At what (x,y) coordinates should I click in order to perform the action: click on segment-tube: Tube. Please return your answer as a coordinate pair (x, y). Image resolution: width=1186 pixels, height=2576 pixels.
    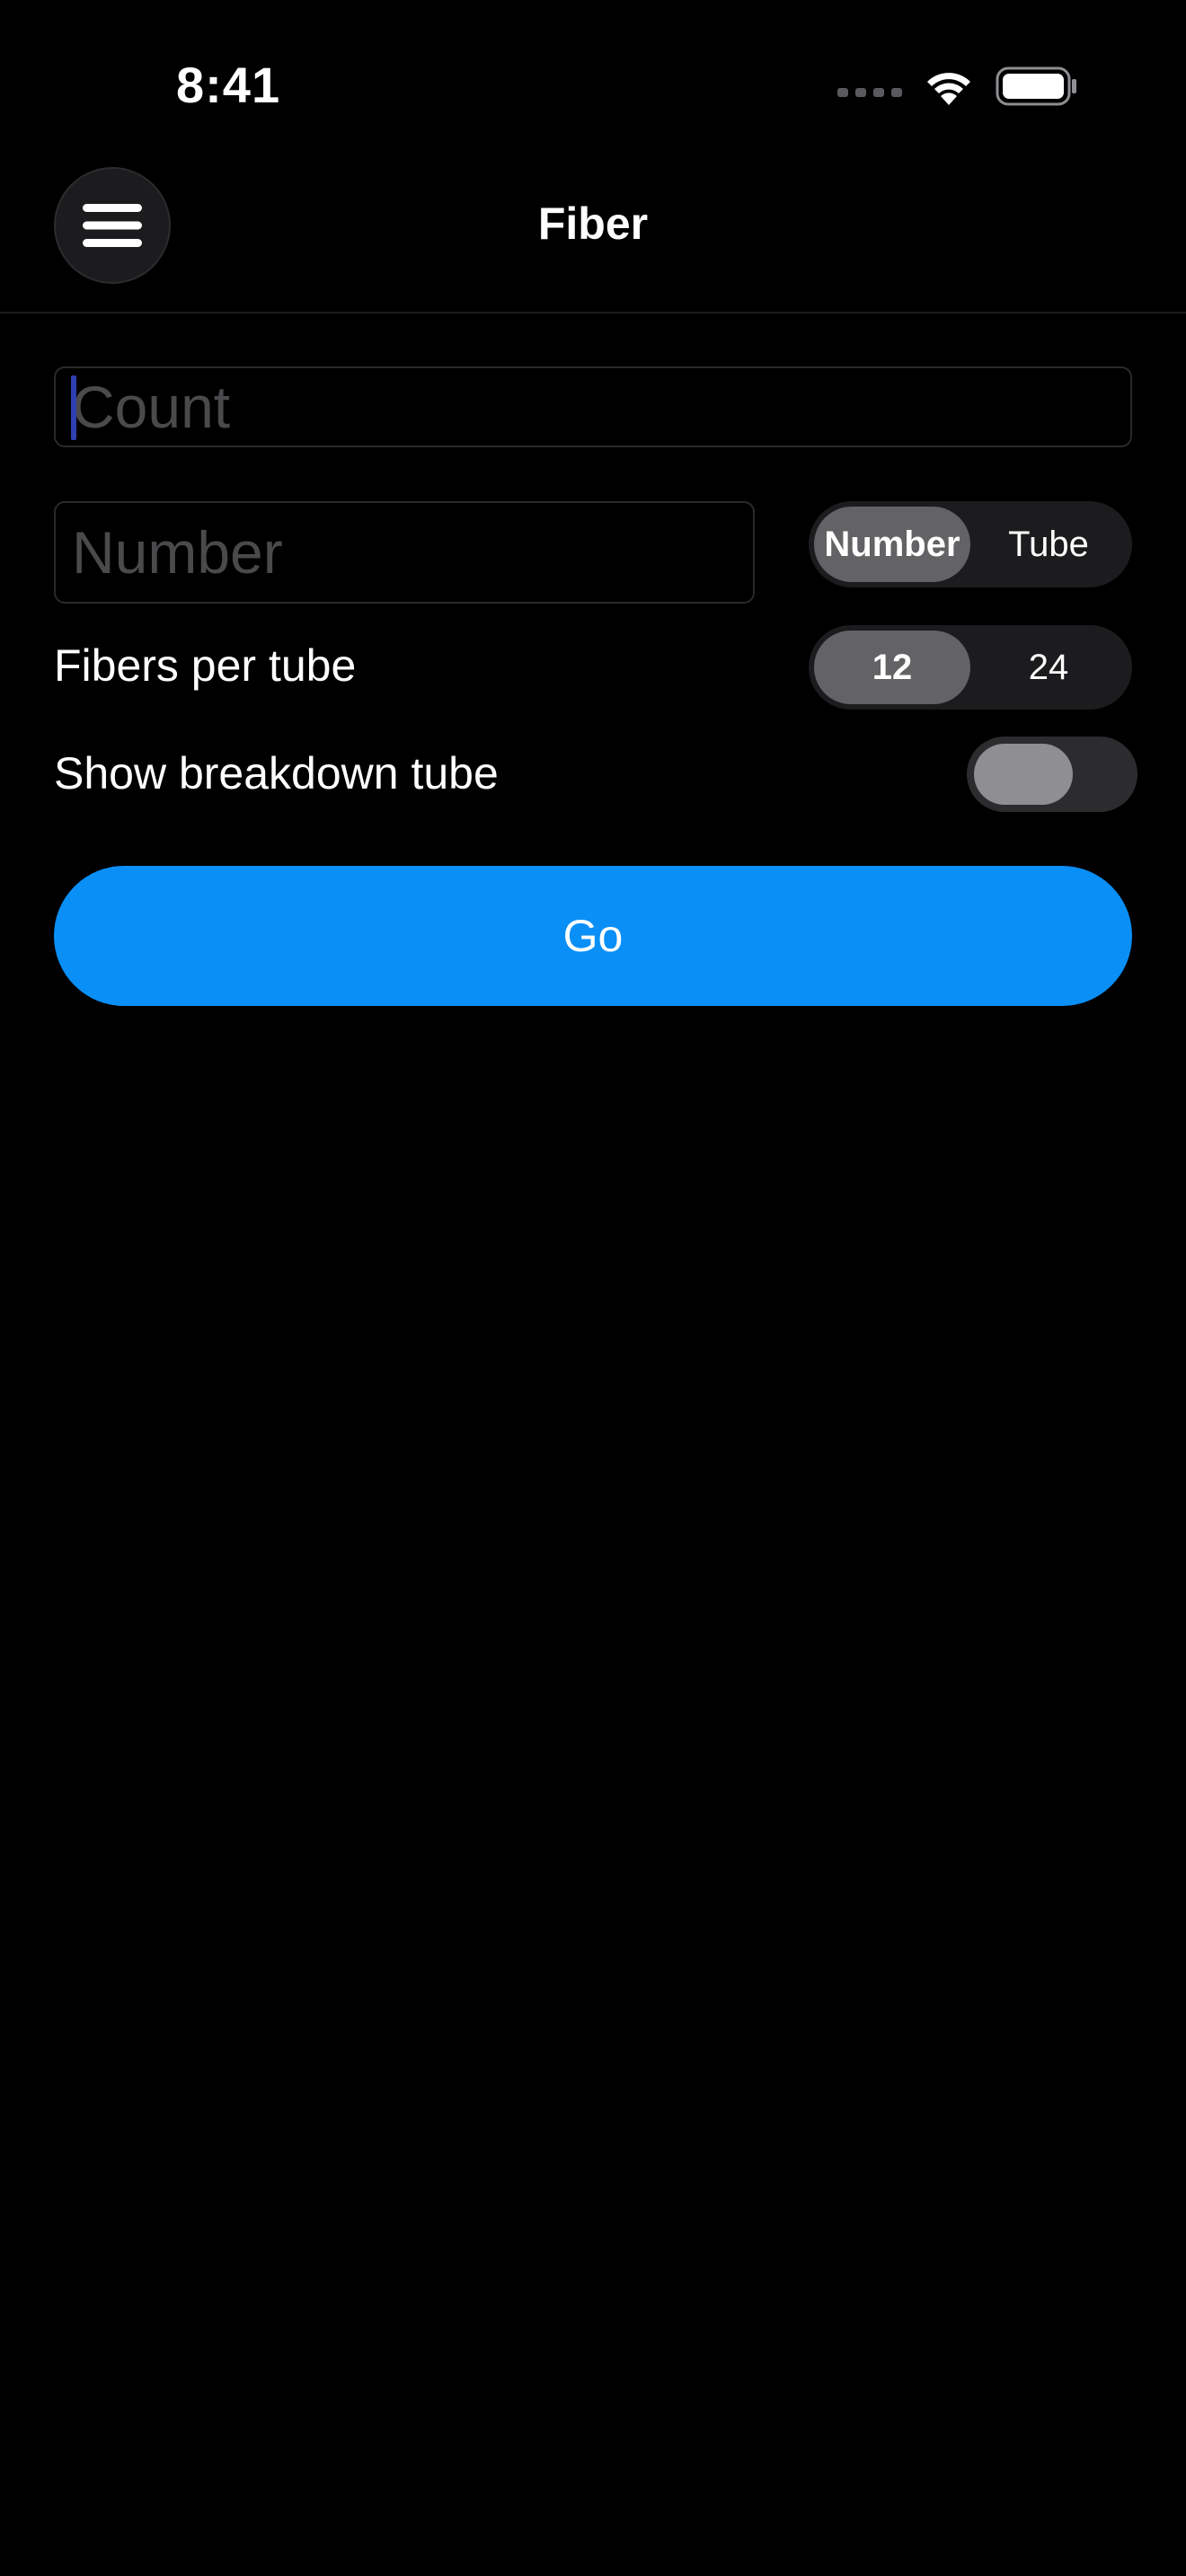
    Looking at the image, I should click on (1048, 544).